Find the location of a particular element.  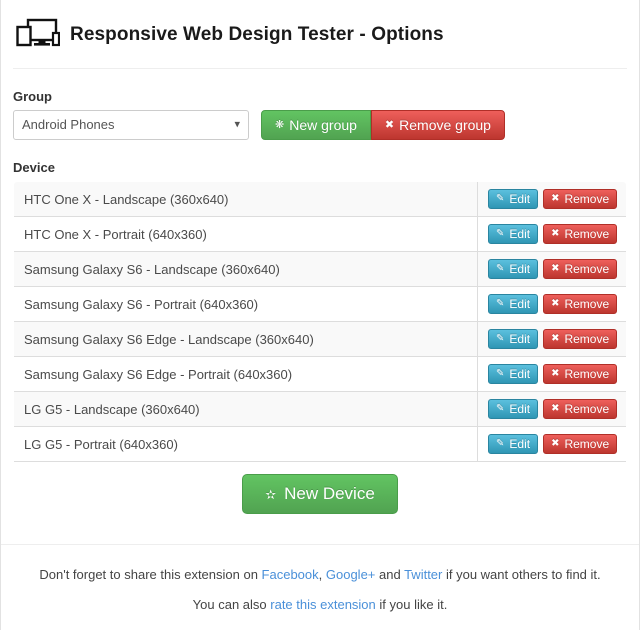

header-divider is located at coordinates (320, 68).